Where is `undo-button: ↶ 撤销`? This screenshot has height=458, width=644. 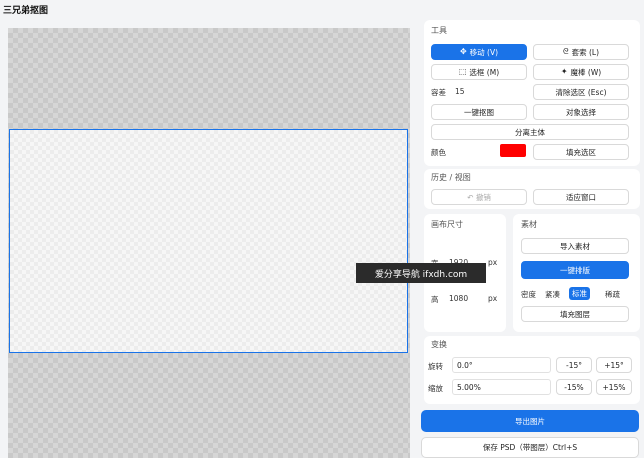 undo-button: ↶ 撤销 is located at coordinates (479, 197).